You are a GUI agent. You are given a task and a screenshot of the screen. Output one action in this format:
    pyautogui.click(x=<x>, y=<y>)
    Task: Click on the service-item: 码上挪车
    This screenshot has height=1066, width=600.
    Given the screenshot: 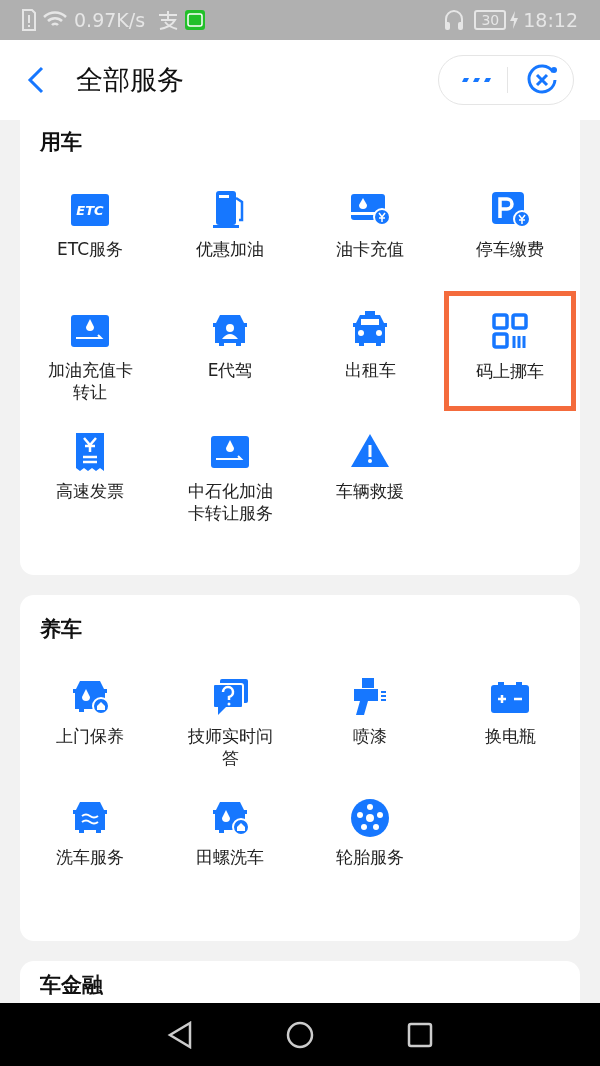 What is the action you would take?
    pyautogui.click(x=510, y=351)
    